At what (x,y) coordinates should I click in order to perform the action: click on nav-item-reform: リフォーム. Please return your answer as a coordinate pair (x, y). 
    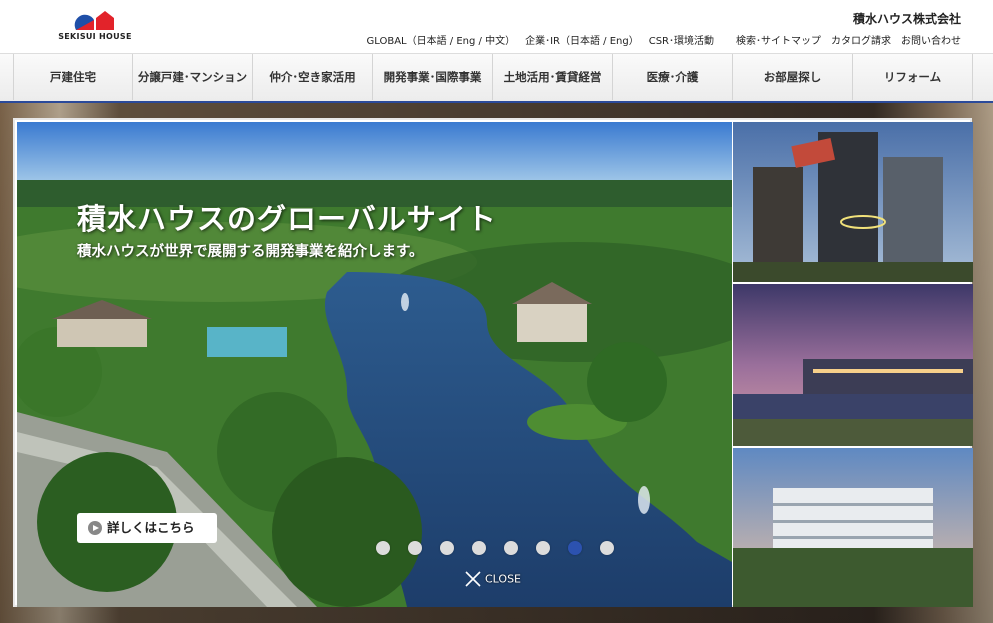
    Looking at the image, I should click on (913, 77).